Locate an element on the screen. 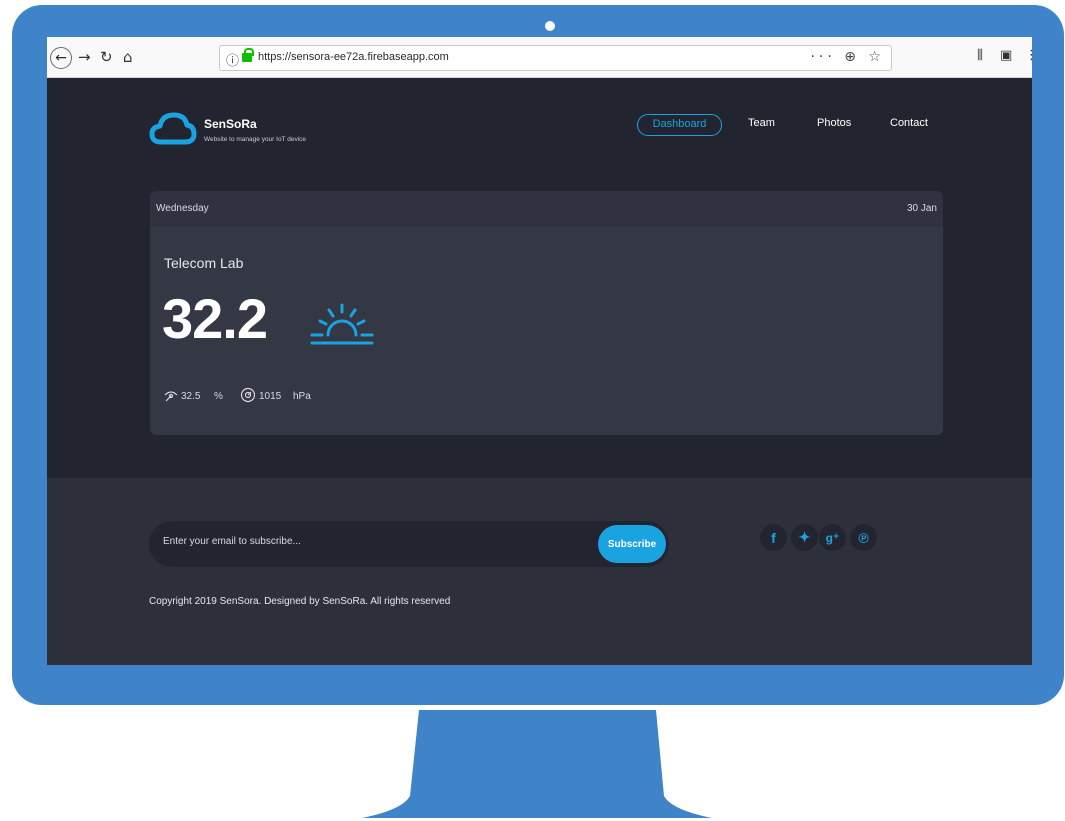  lock-icon is located at coordinates (248, 55).